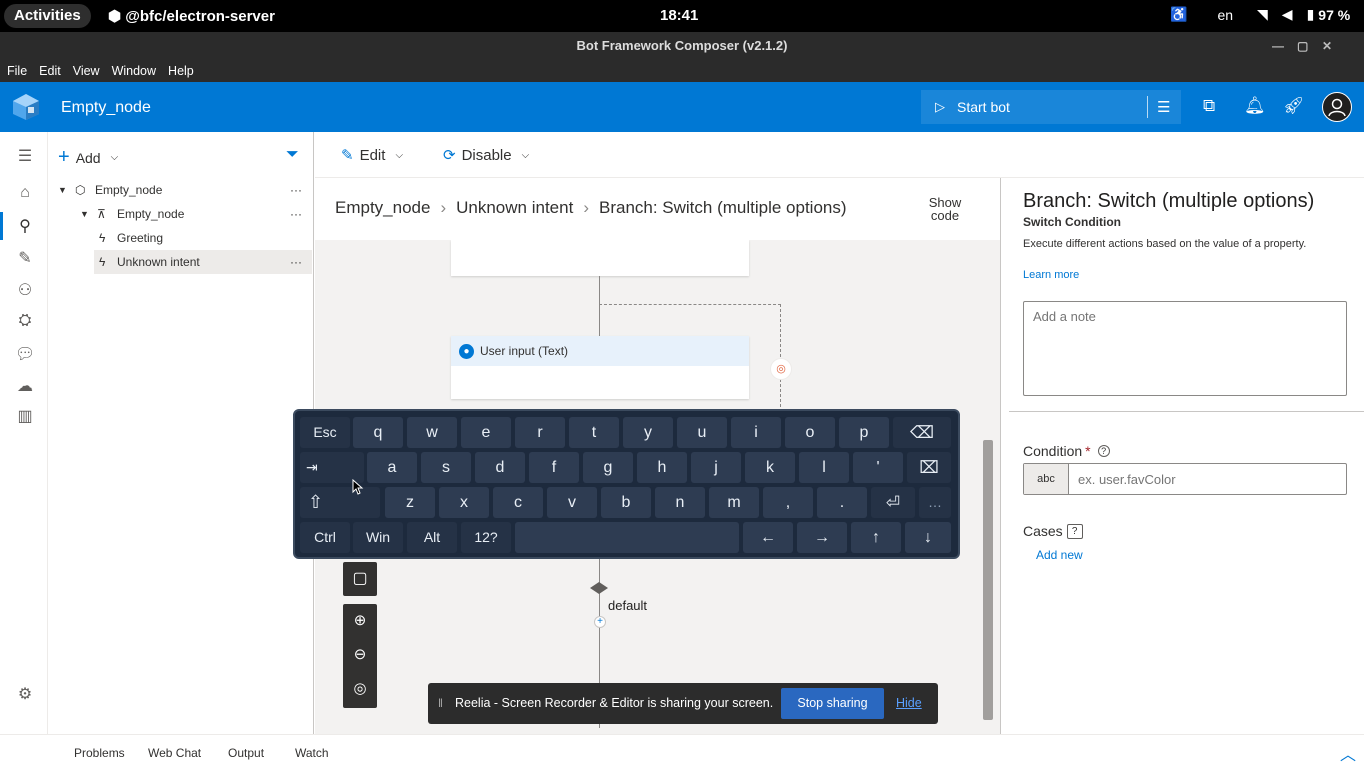 This screenshot has height=766, width=1364. Describe the element at coordinates (88, 157) in the screenshot. I see `add-button: + Add ⌵` at that location.